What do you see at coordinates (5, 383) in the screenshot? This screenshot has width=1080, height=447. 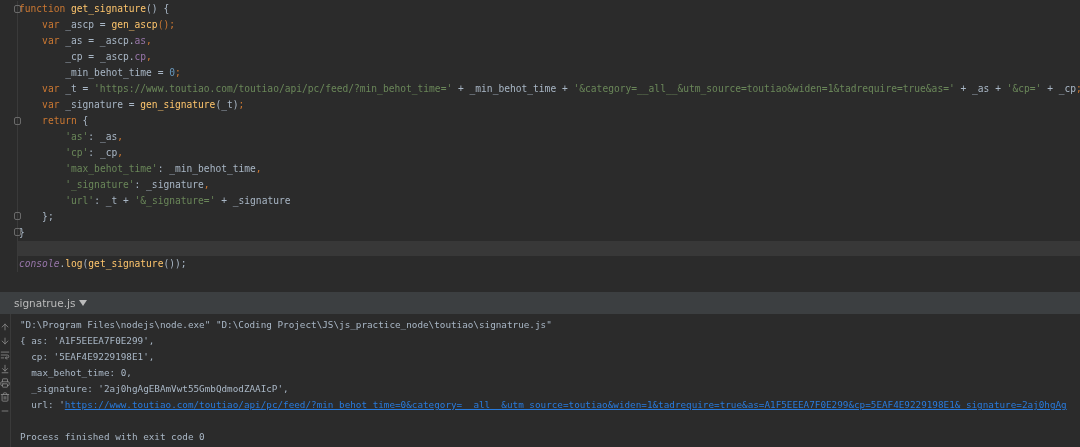 I see `printer-icon` at bounding box center [5, 383].